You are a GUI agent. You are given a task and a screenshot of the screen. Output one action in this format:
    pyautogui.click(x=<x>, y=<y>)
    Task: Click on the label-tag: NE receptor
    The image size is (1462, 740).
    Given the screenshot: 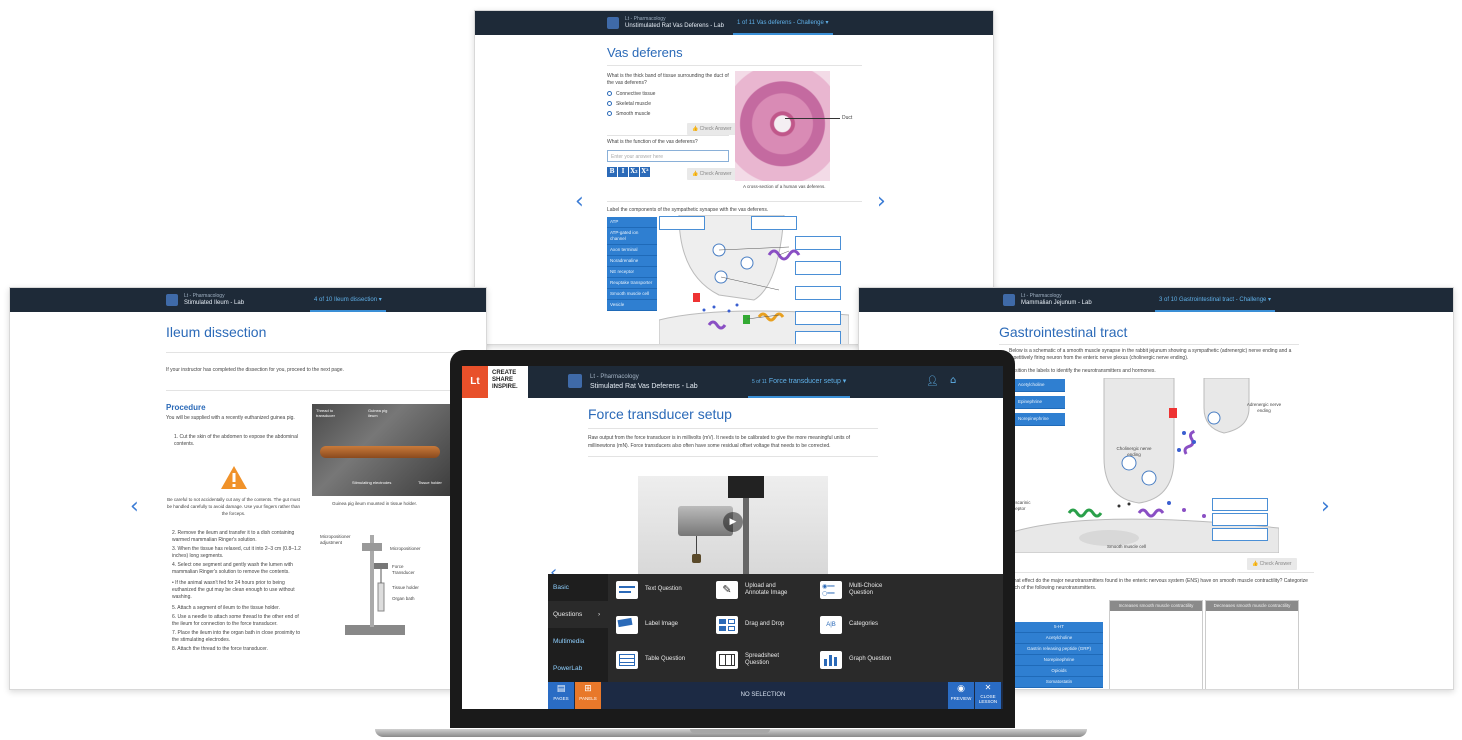 What is the action you would take?
    pyautogui.click(x=632, y=272)
    